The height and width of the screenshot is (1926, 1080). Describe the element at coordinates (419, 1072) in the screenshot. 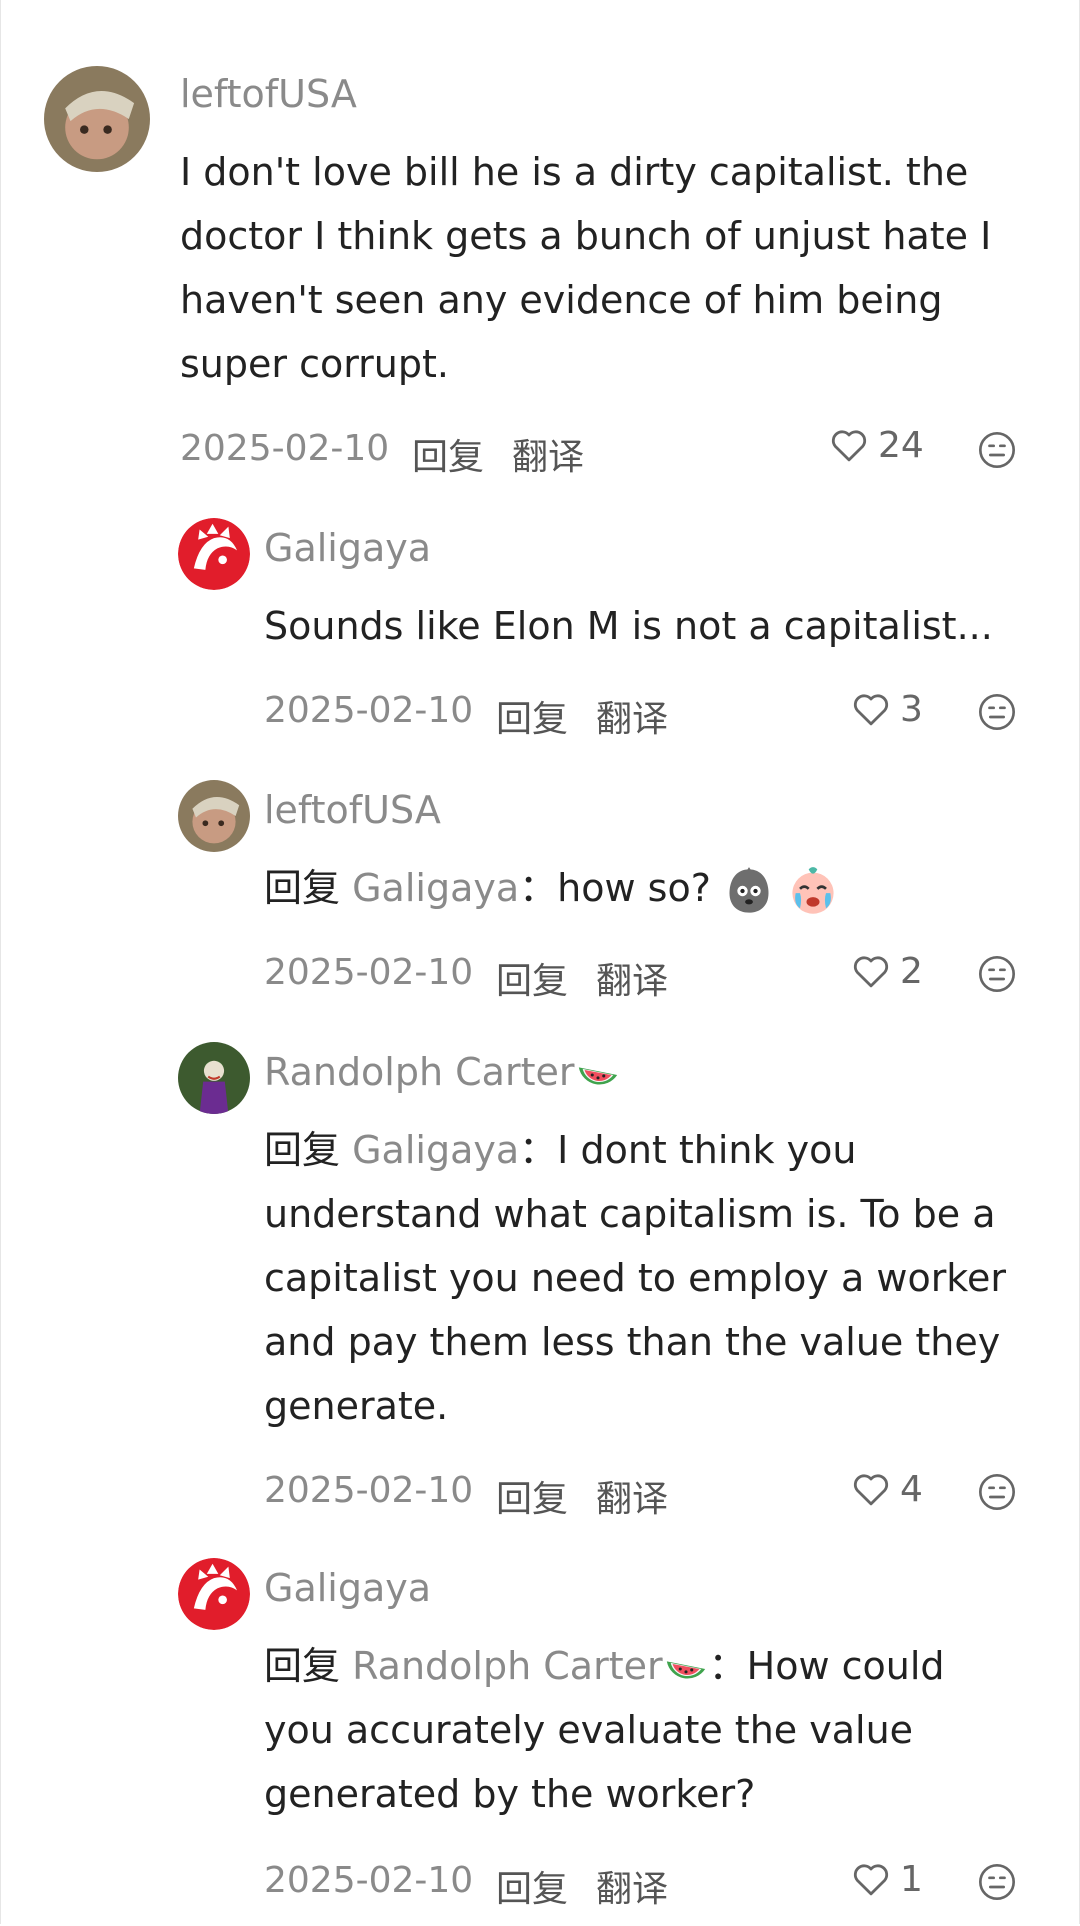

I see `username-text: Randolph Carter` at that location.